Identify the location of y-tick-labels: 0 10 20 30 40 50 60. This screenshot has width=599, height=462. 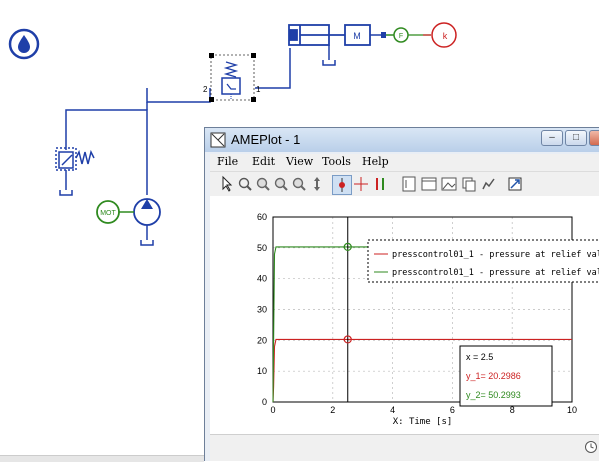
(262, 309).